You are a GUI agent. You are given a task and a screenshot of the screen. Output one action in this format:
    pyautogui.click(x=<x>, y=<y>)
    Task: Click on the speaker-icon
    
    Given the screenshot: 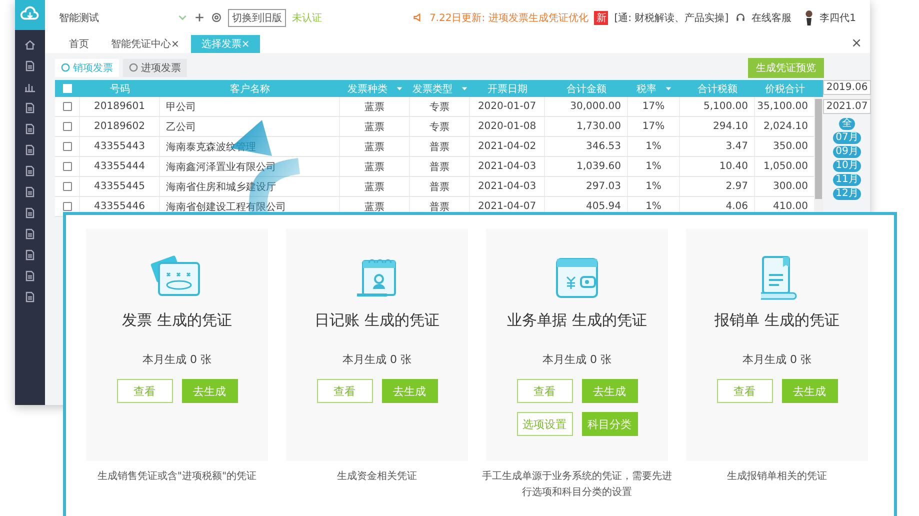 What is the action you would take?
    pyautogui.click(x=418, y=17)
    